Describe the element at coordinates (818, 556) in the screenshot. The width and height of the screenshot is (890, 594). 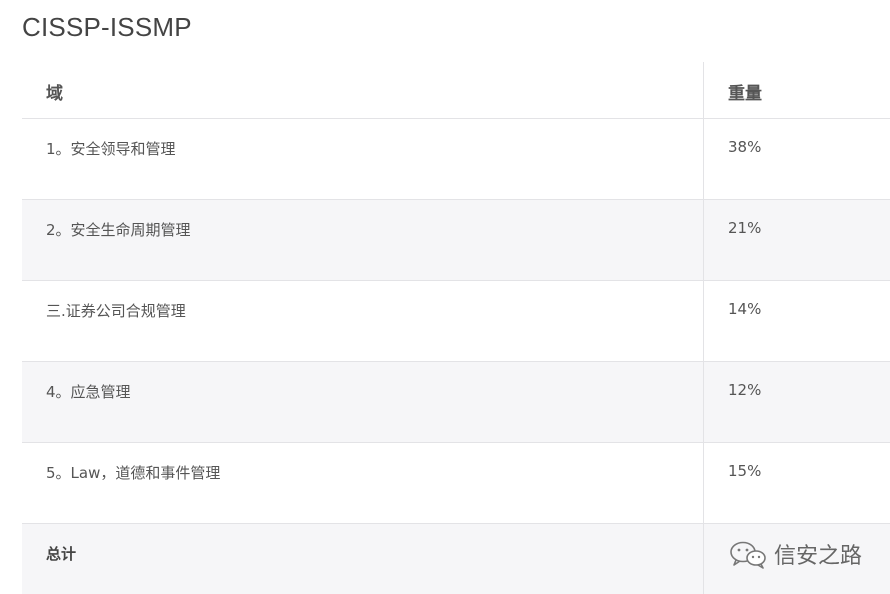
I see `watermark-text: 信安之路` at that location.